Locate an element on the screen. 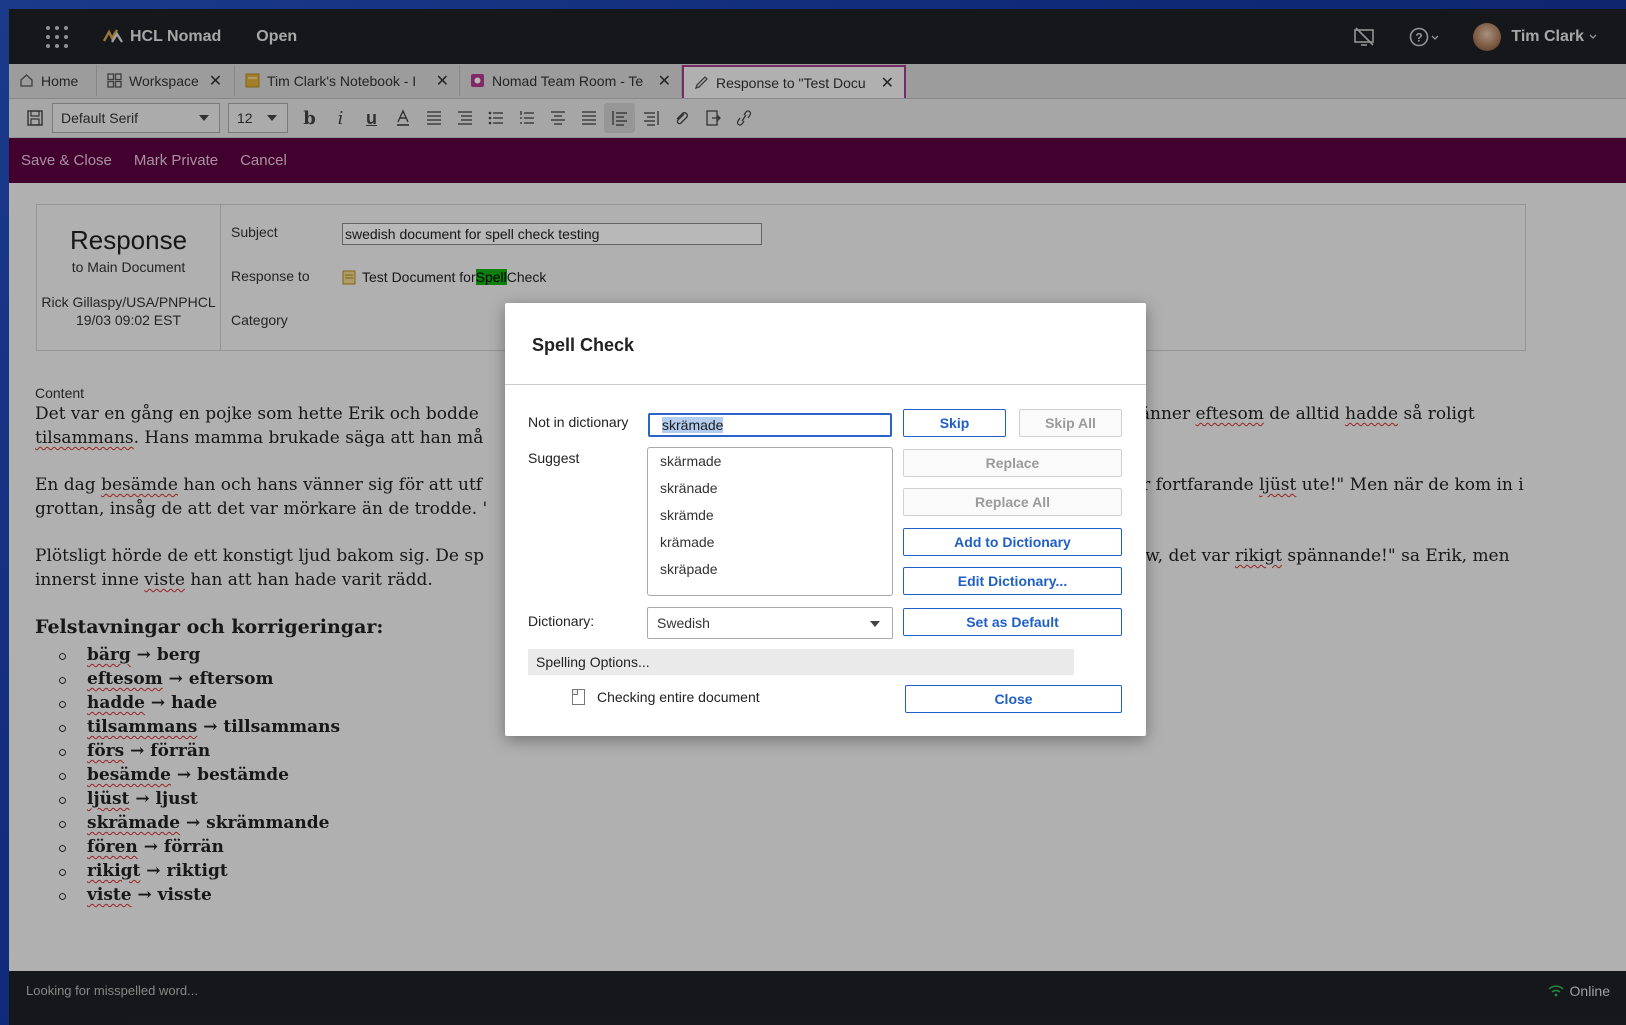 This screenshot has height=1025, width=1626. add-to-dictionary-button: Add to Dictionary is located at coordinates (1012, 542).